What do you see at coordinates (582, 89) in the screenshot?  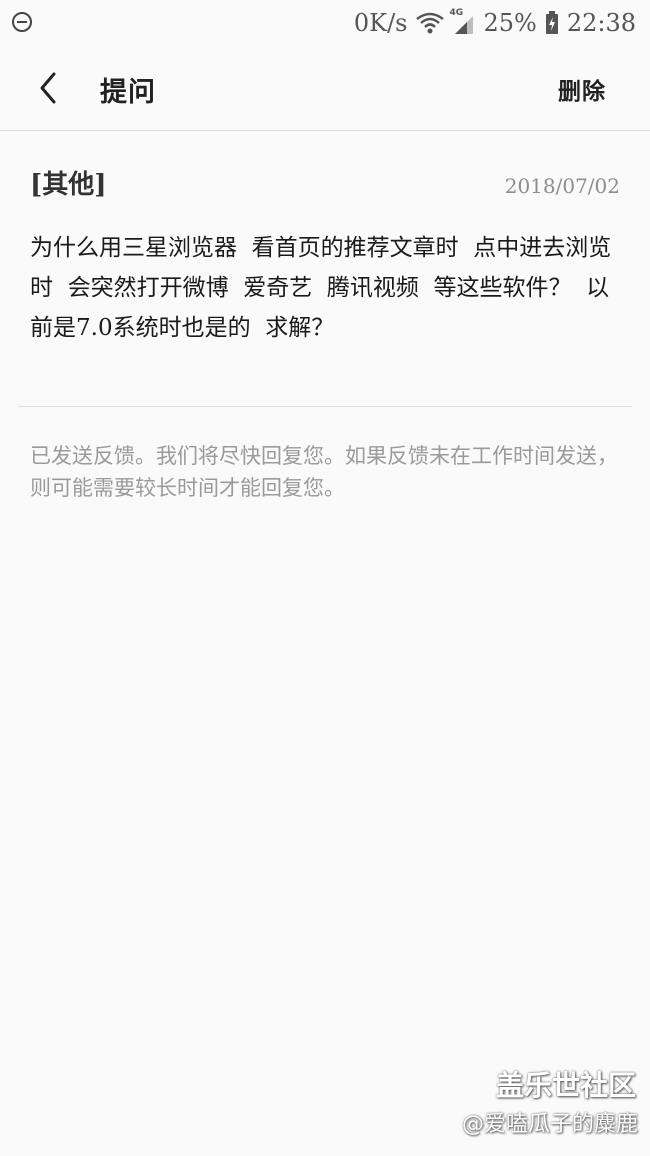 I see `delete-button: 删除` at bounding box center [582, 89].